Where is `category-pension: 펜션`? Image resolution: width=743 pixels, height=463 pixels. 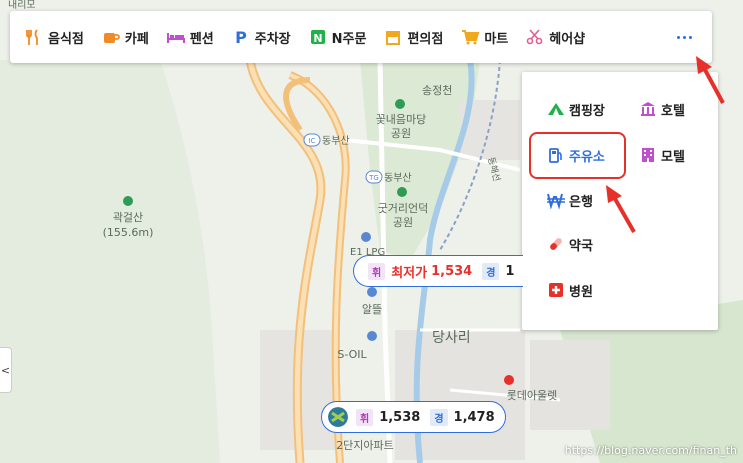 category-pension: 펜션 is located at coordinates (190, 37).